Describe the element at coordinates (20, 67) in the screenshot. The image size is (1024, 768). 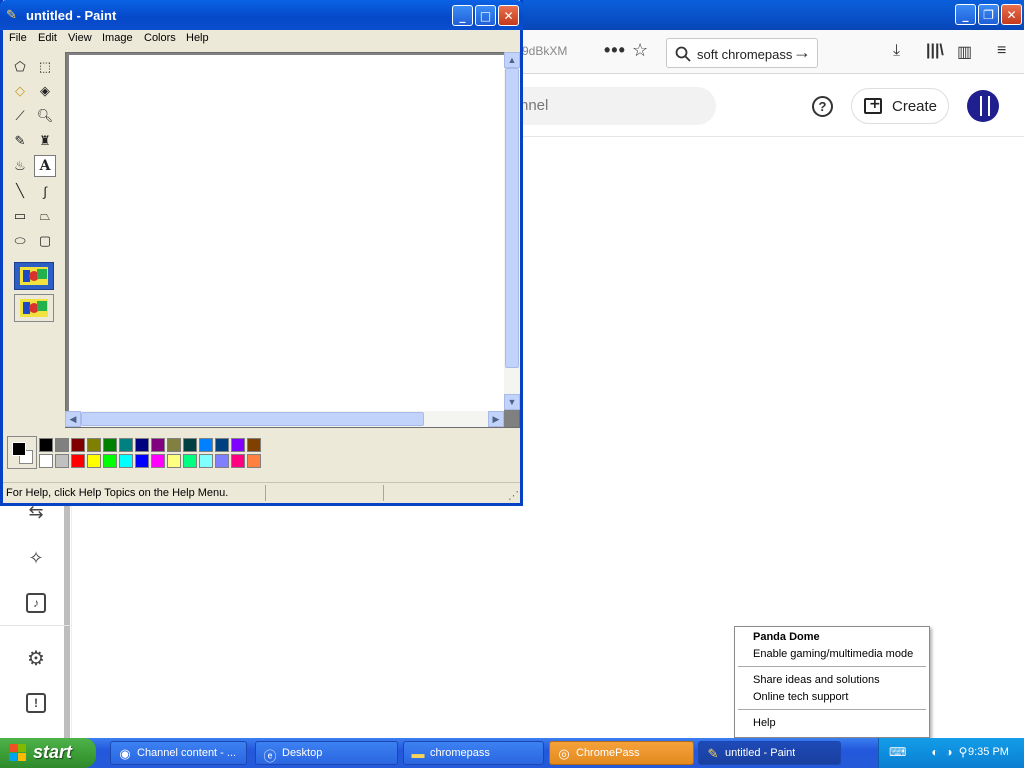
I see `free-select-icon: ⬠` at that location.